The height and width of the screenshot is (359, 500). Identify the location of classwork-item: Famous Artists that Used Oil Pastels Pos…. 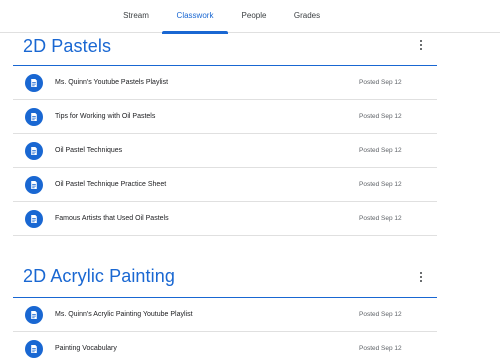
(225, 219).